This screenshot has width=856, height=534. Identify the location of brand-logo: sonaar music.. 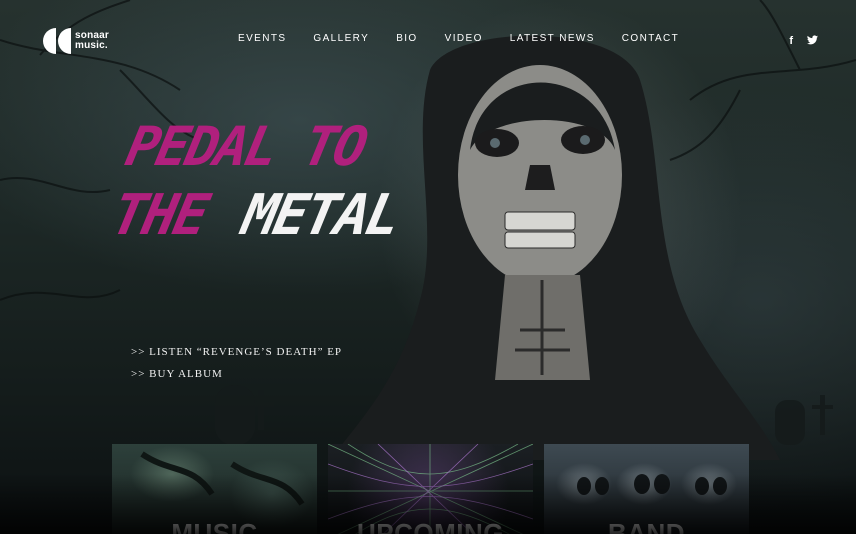
(76, 41).